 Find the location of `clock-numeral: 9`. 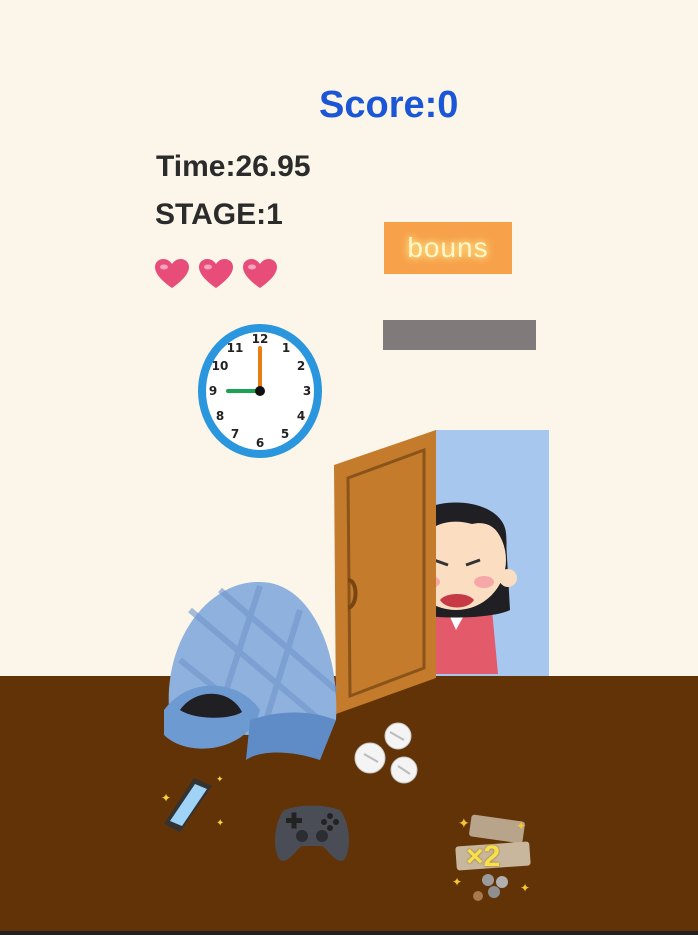

clock-numeral: 9 is located at coordinates (213, 391).